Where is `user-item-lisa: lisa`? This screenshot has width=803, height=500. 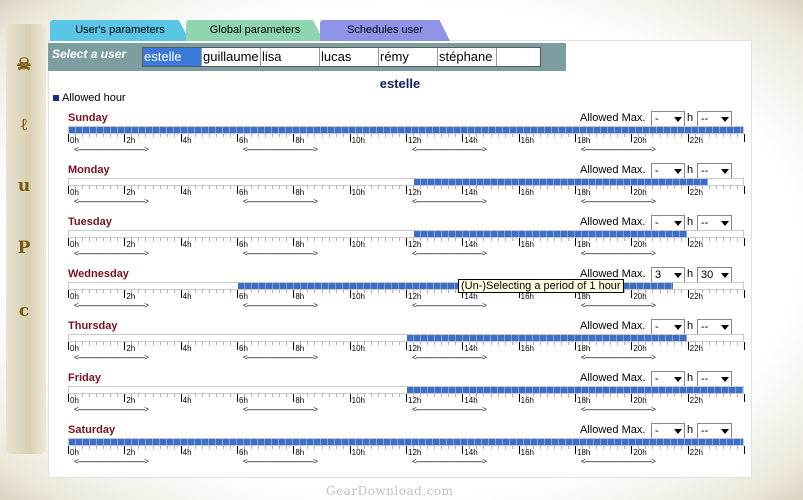 user-item-lisa: lisa is located at coordinates (290, 57).